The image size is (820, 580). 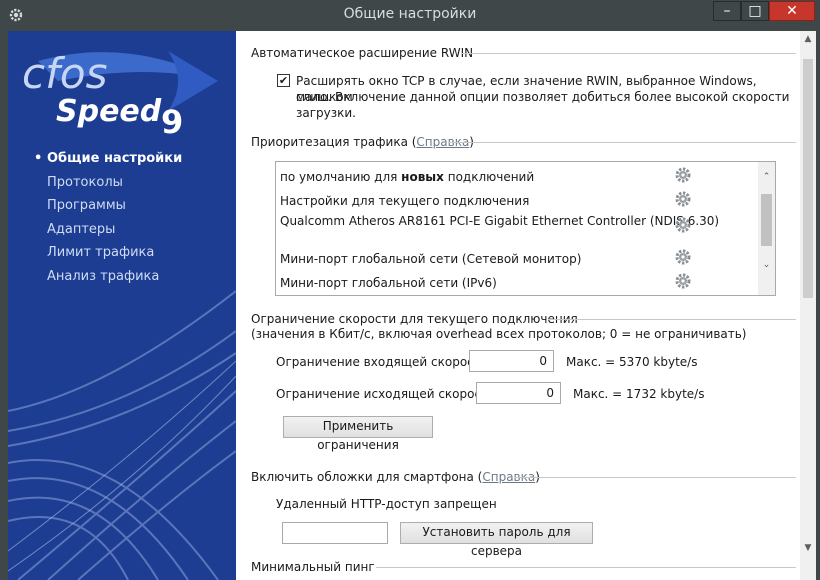 I want to click on section-title-smartphone-skins: Включить обложки для смартфона (Справка), so click(x=395, y=477).